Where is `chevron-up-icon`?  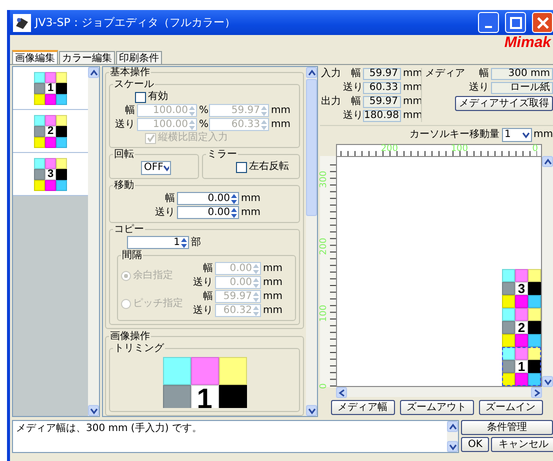 chevron-up-icon is located at coordinates (312, 72).